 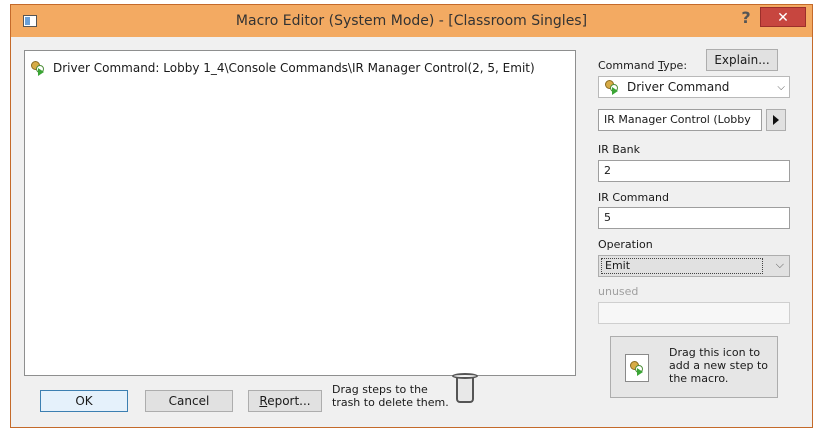 I want to click on ir-command-field: 5, so click(x=694, y=218).